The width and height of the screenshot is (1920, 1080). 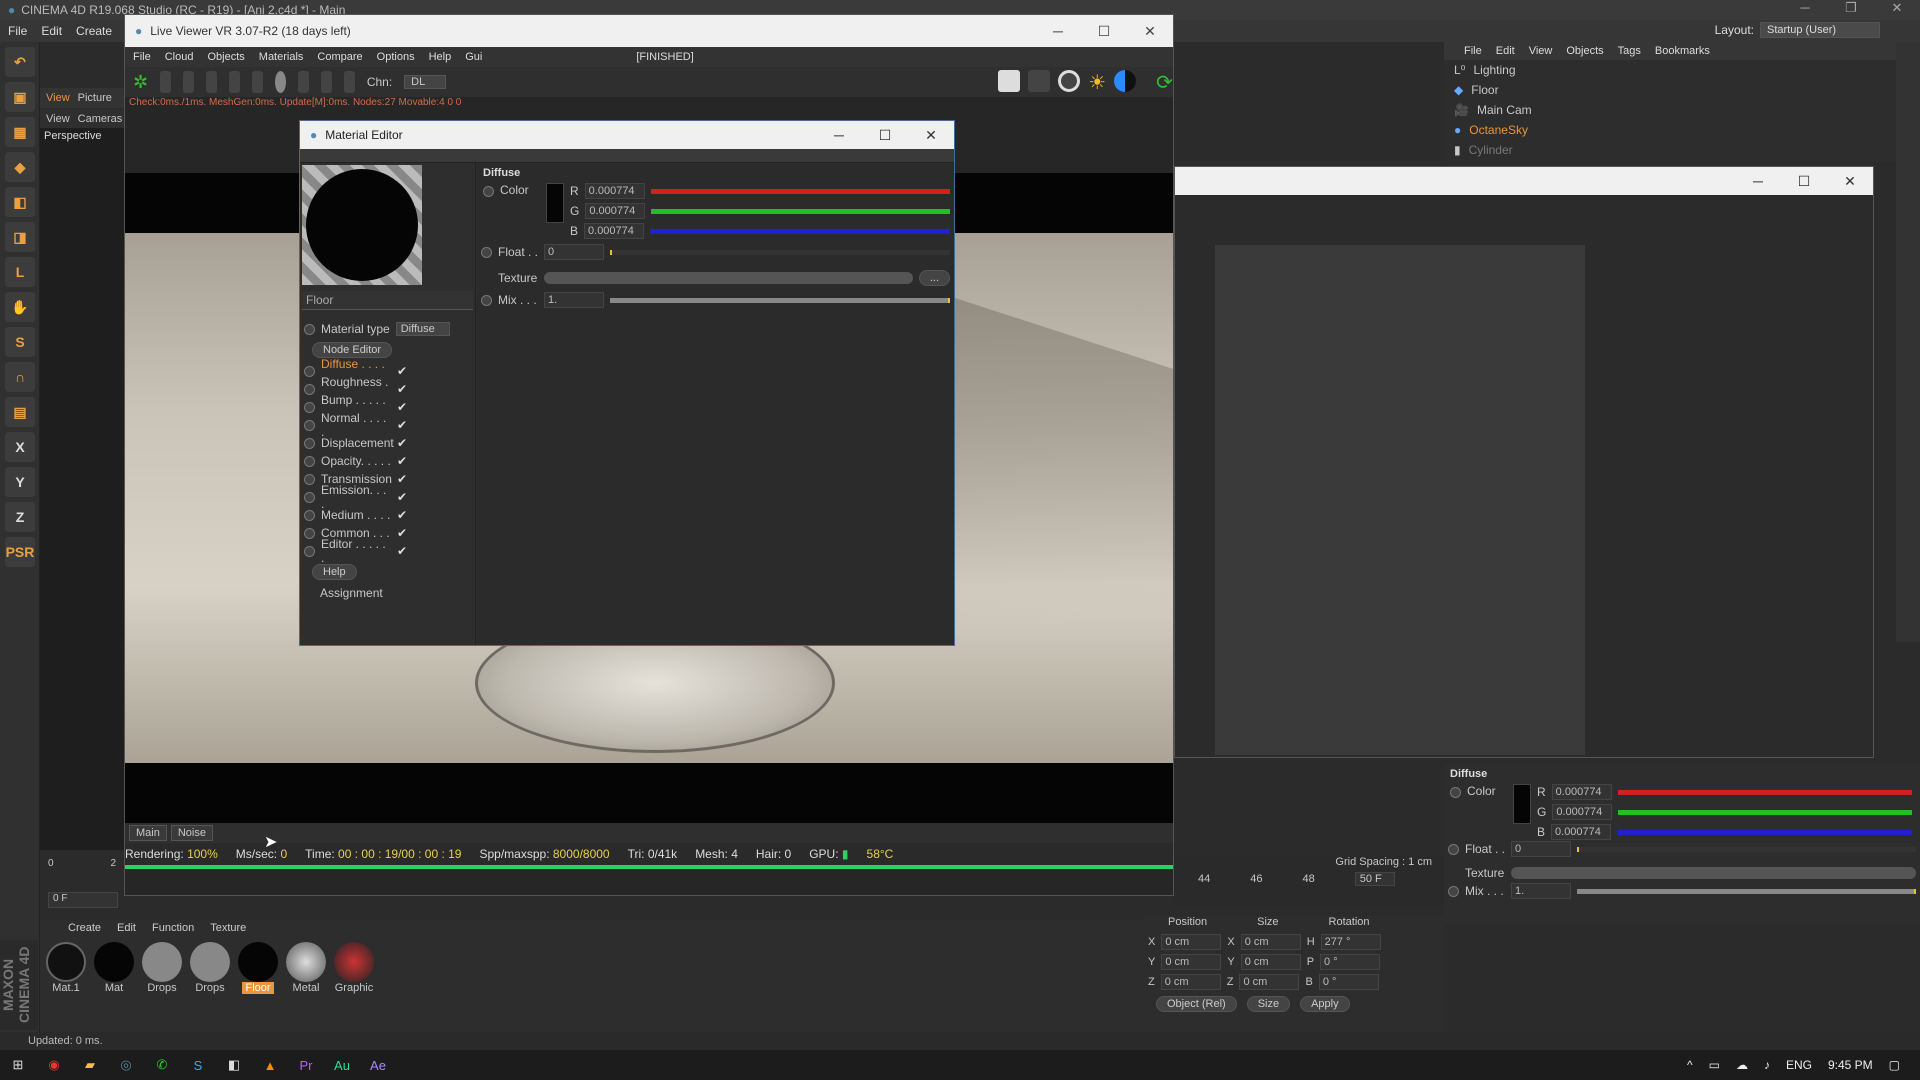 What do you see at coordinates (1582, 812) in the screenshot?
I see `attr-g-field: 0.000774` at bounding box center [1582, 812].